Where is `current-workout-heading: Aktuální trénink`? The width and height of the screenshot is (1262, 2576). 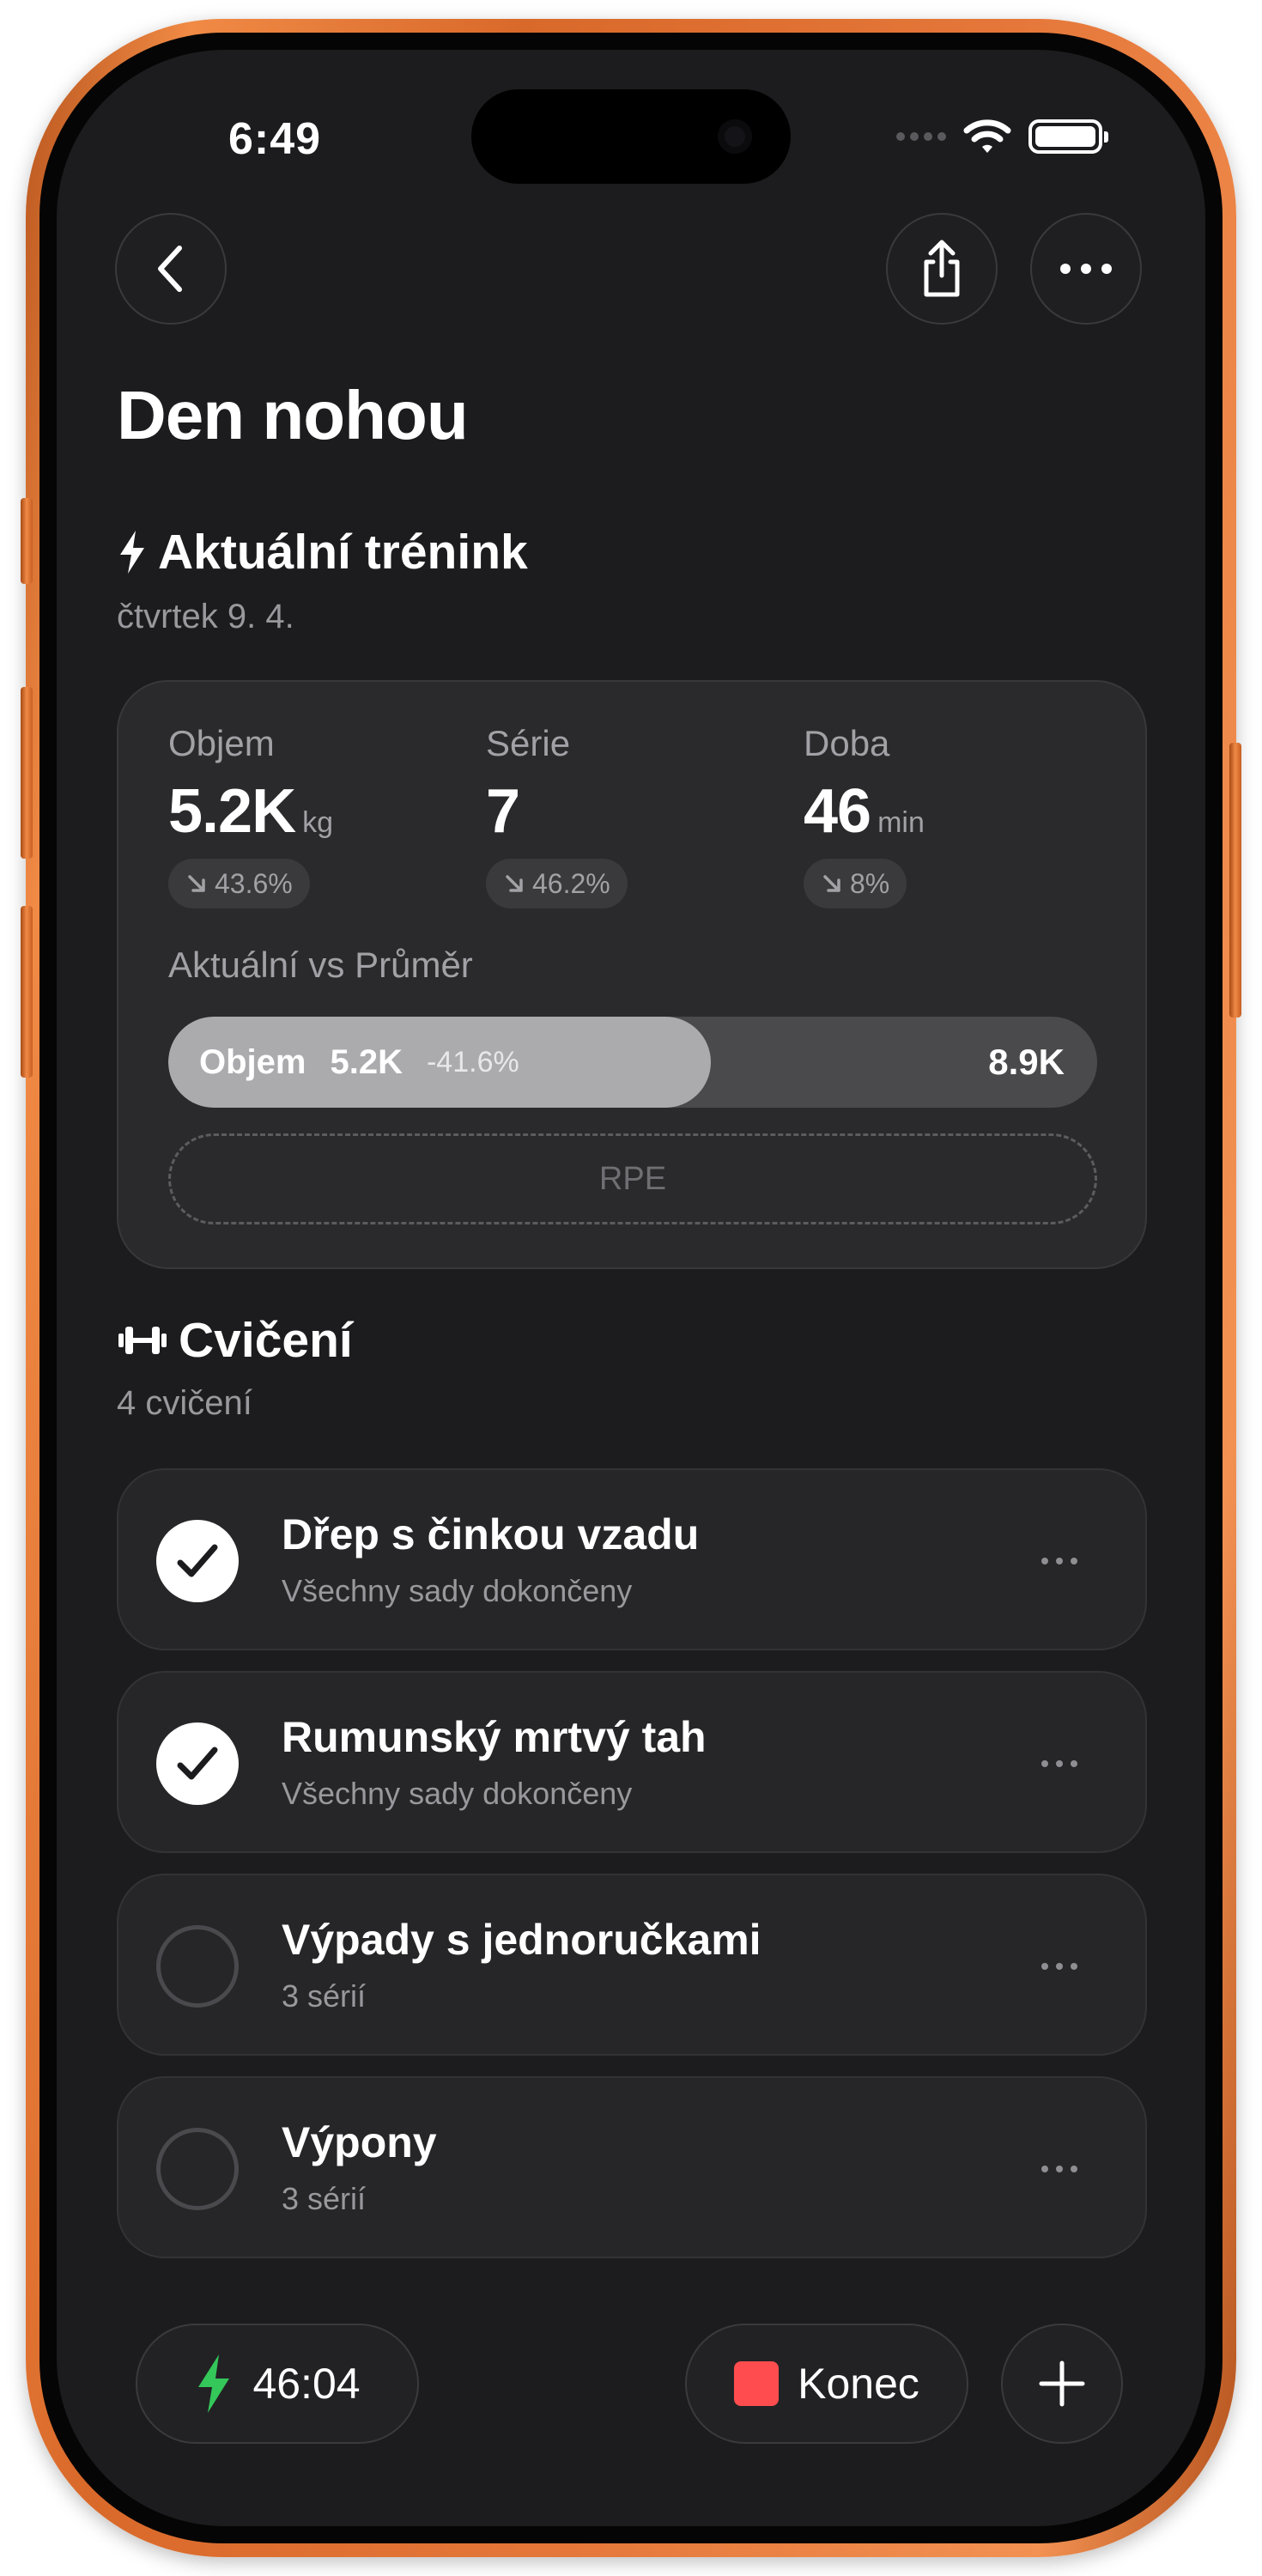 current-workout-heading: Aktuální trénink is located at coordinates (322, 552).